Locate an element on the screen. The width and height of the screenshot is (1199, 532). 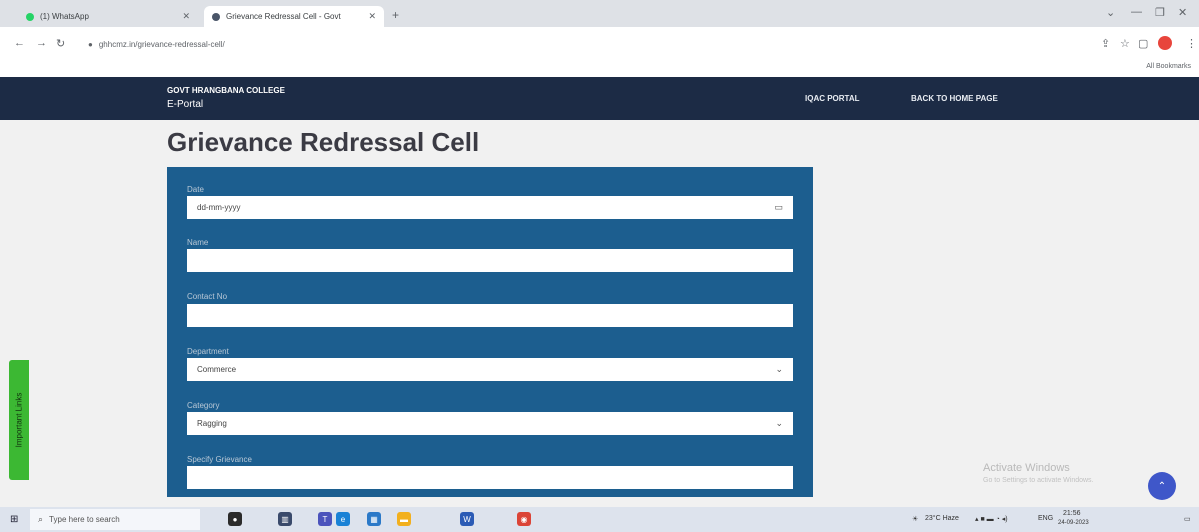
weather-text: 23°C Haze is located at coordinates (942, 518).